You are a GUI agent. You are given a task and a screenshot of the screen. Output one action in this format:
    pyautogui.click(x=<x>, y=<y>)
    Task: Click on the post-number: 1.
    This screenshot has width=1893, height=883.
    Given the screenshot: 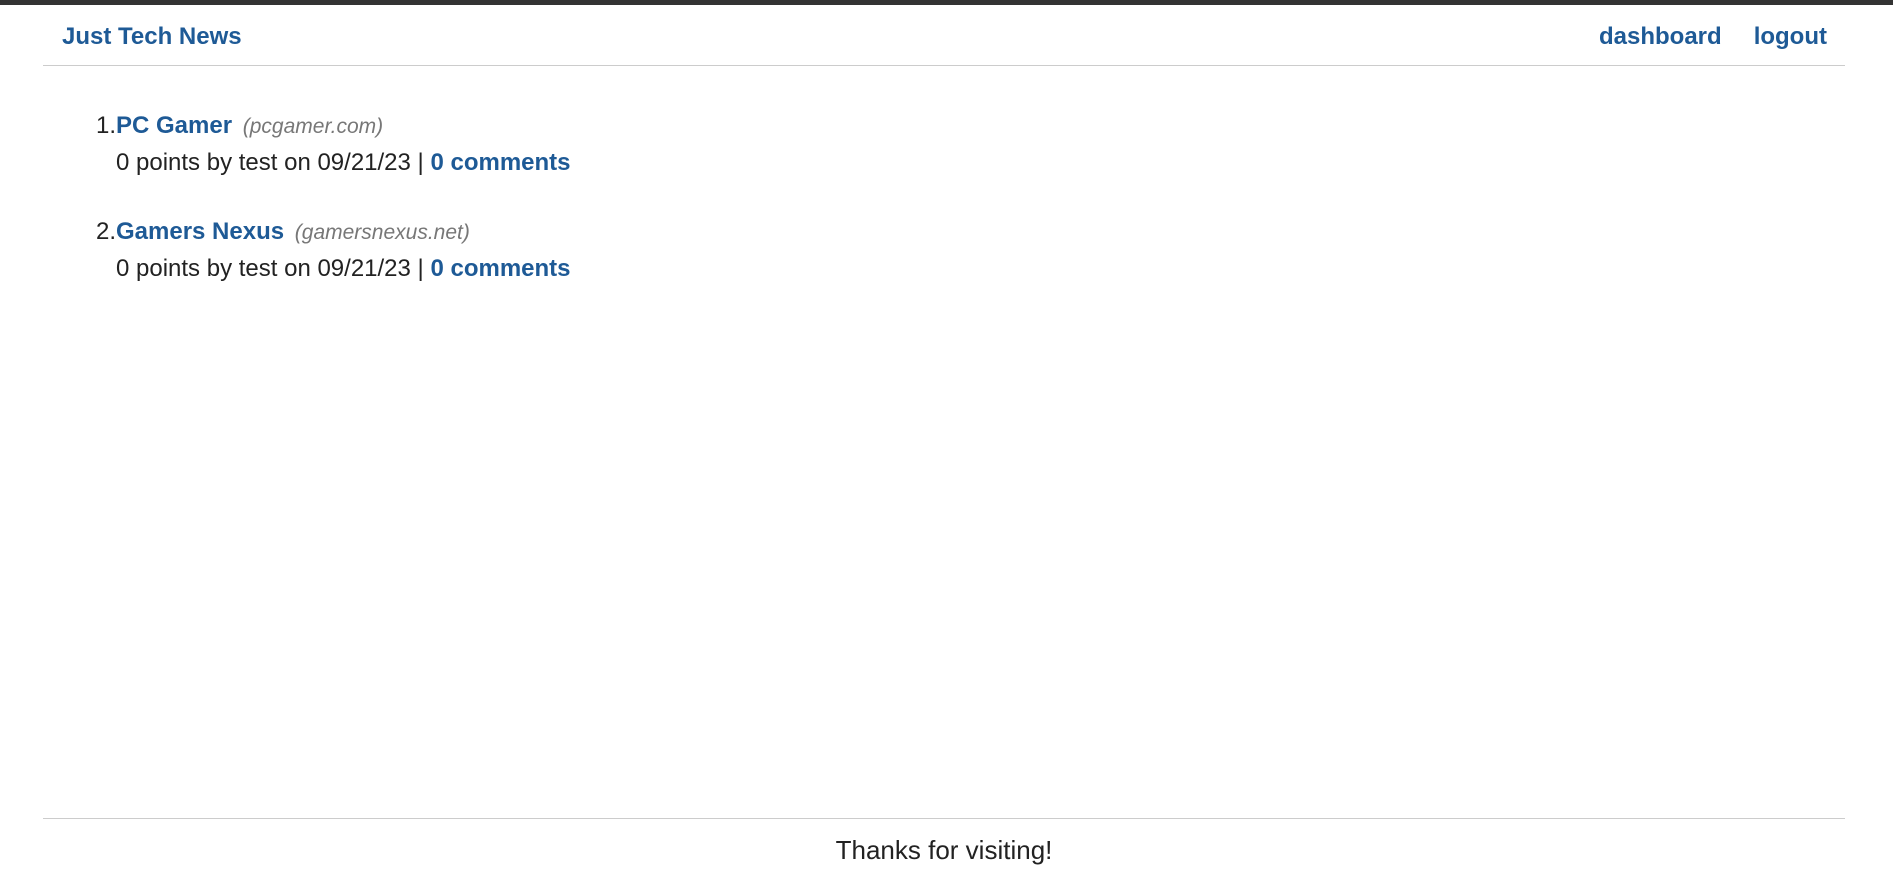 What is the action you would take?
    pyautogui.click(x=105, y=125)
    